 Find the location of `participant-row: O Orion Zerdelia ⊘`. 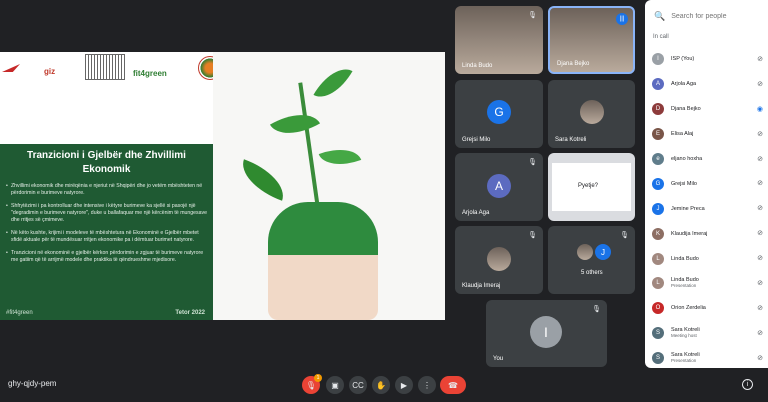

participant-row: O Orion Zerdelia ⊘ is located at coordinates (706, 308).